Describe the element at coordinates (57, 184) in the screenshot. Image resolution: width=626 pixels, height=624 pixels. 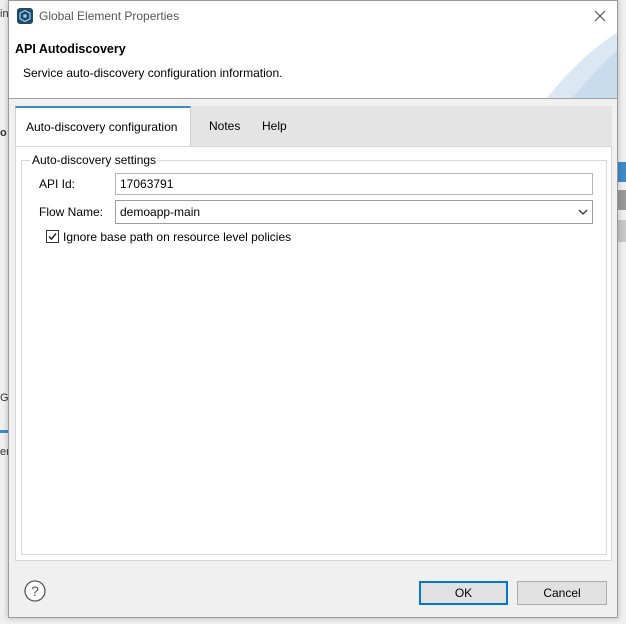
I see `api-id-label: API Id:` at that location.